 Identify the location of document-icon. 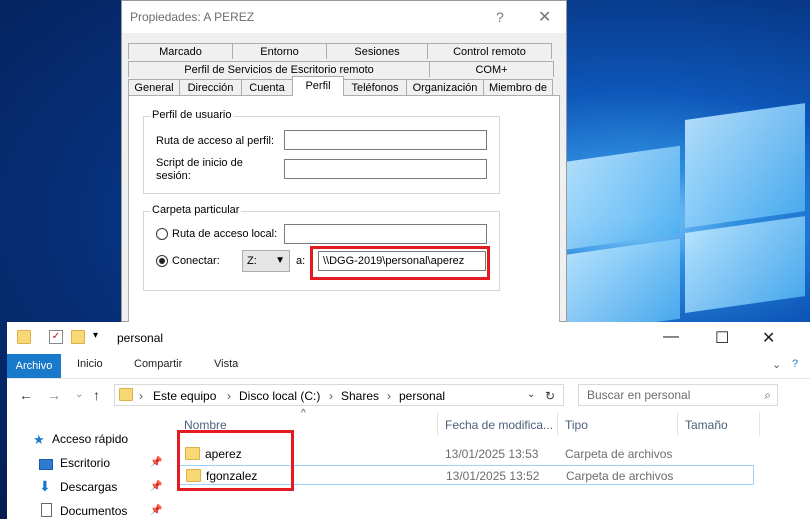
(46, 510).